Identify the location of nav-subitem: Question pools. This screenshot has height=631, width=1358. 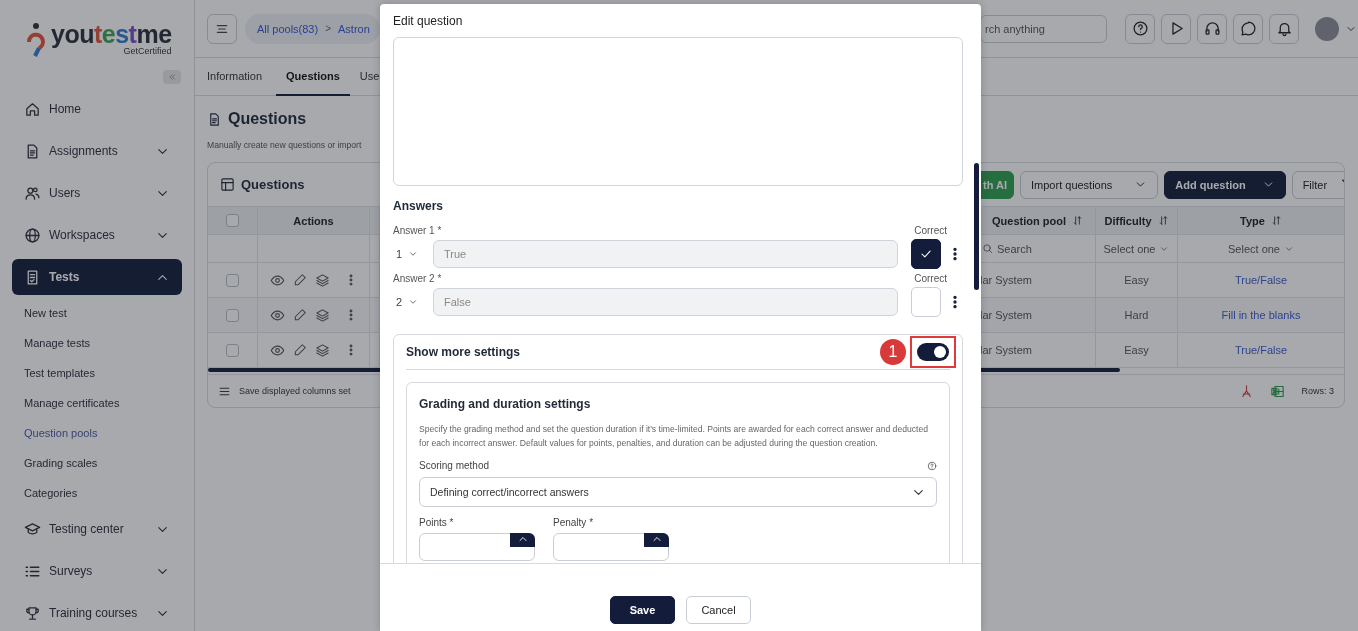
(61, 433).